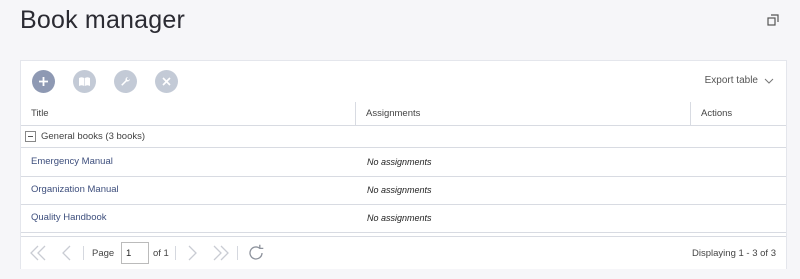 The width and height of the screenshot is (800, 279). Describe the element at coordinates (75, 190) in the screenshot. I see `book-title-link: Organization Manual` at that location.